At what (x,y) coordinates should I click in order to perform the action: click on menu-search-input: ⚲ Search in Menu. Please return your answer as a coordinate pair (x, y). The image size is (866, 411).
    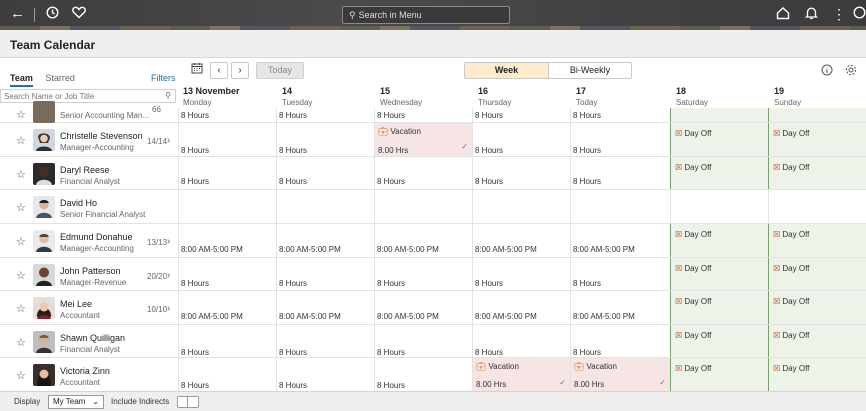
    Looking at the image, I should click on (426, 15).